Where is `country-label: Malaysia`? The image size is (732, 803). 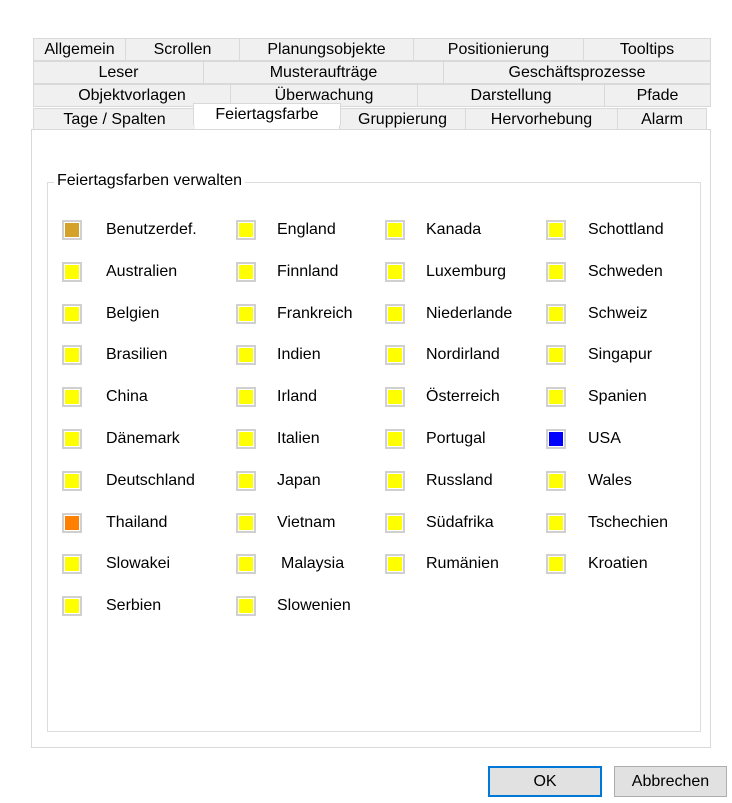 country-label: Malaysia is located at coordinates (313, 563).